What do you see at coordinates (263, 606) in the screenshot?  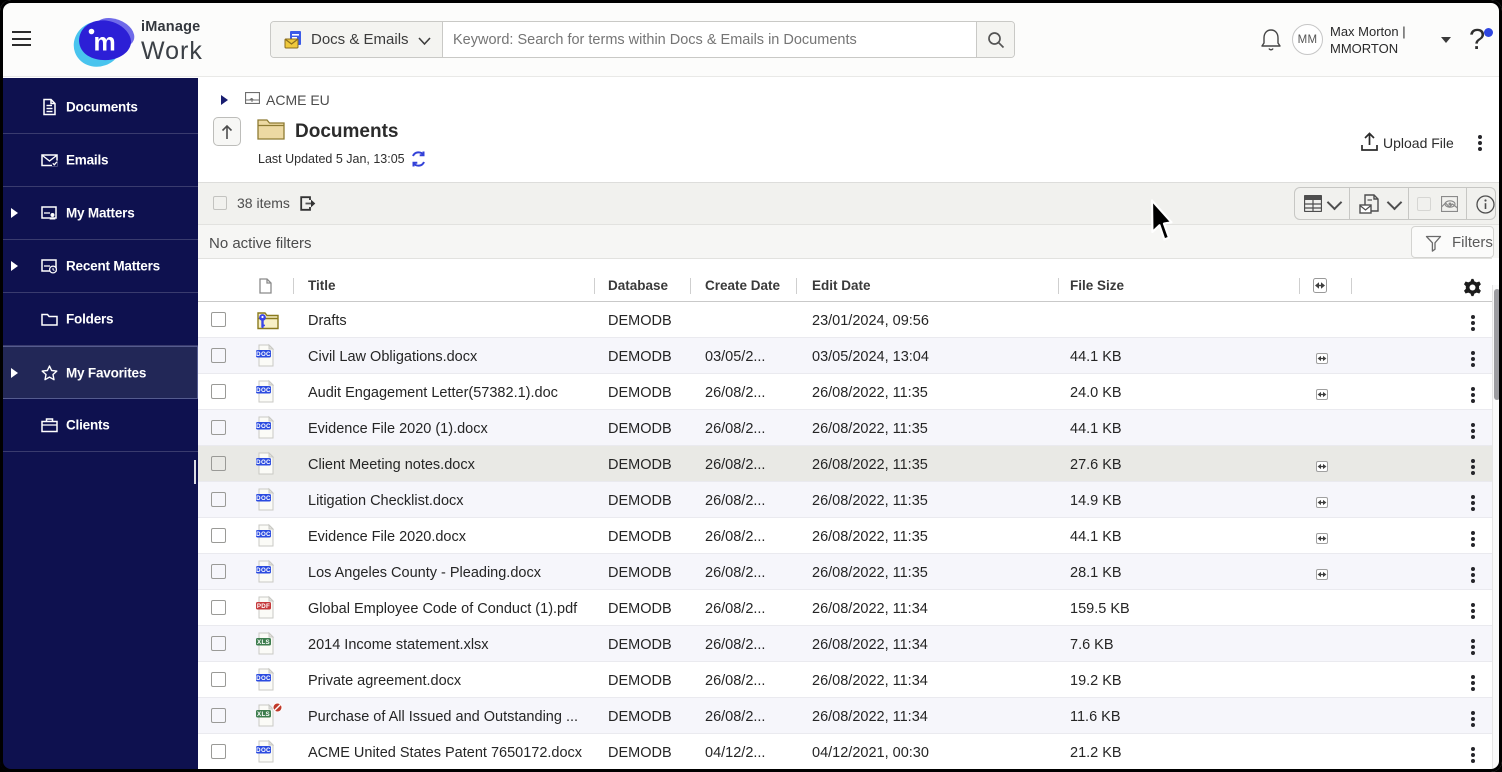 I see `svg-text: PDF` at bounding box center [263, 606].